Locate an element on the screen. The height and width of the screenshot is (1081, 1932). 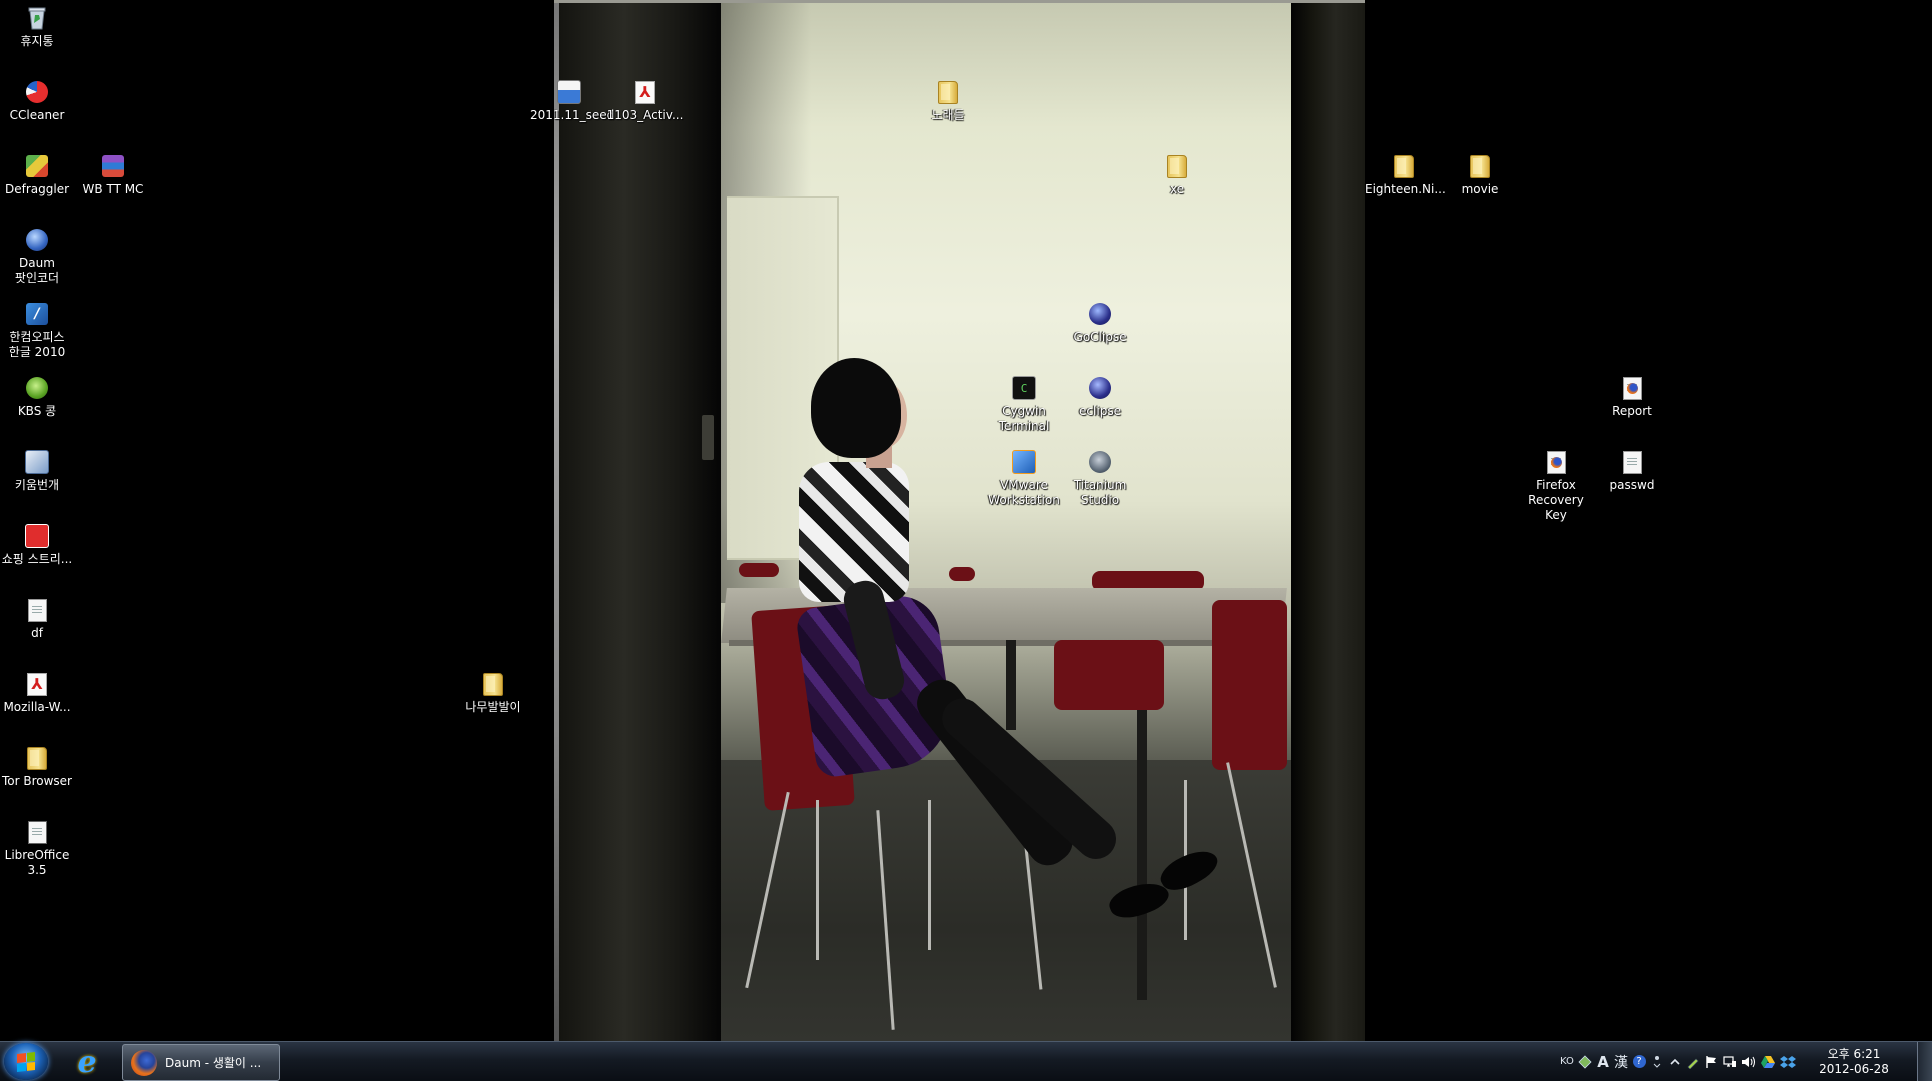
titanium-studio-icon is located at coordinates (1100, 462).